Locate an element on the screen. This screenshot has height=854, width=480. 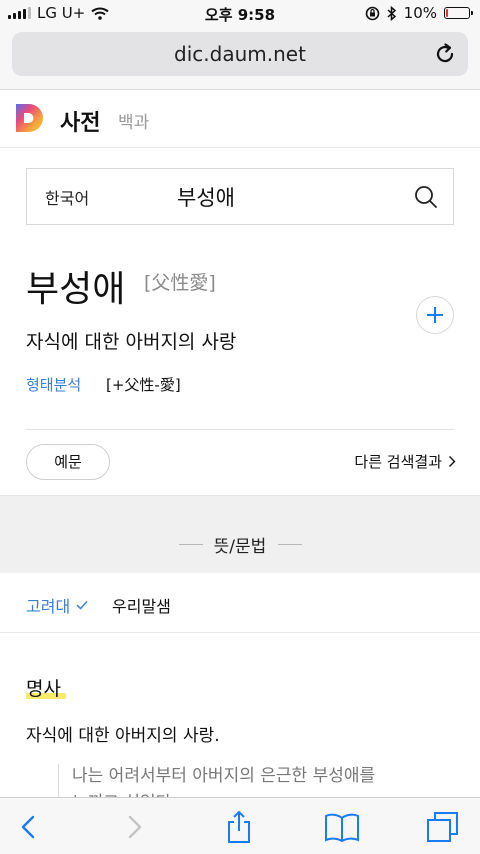
tabs-icon is located at coordinates (442, 827).